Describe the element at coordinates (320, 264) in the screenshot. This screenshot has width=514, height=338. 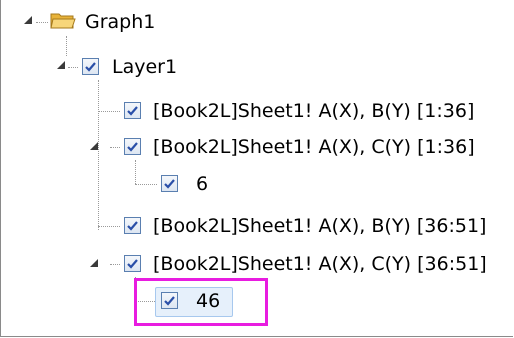
I see `plot-label: [Book2L]Sheet1! A(X), C(Y) [36:51]` at that location.